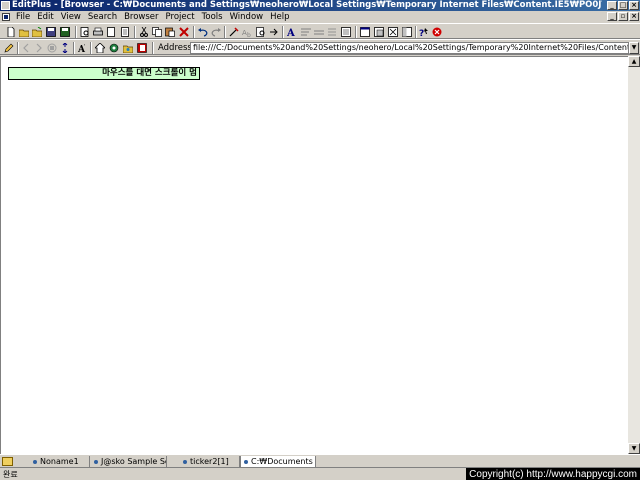  What do you see at coordinates (283, 461) in the screenshot?
I see `tab-label: C:₩Documents an` at bounding box center [283, 461].